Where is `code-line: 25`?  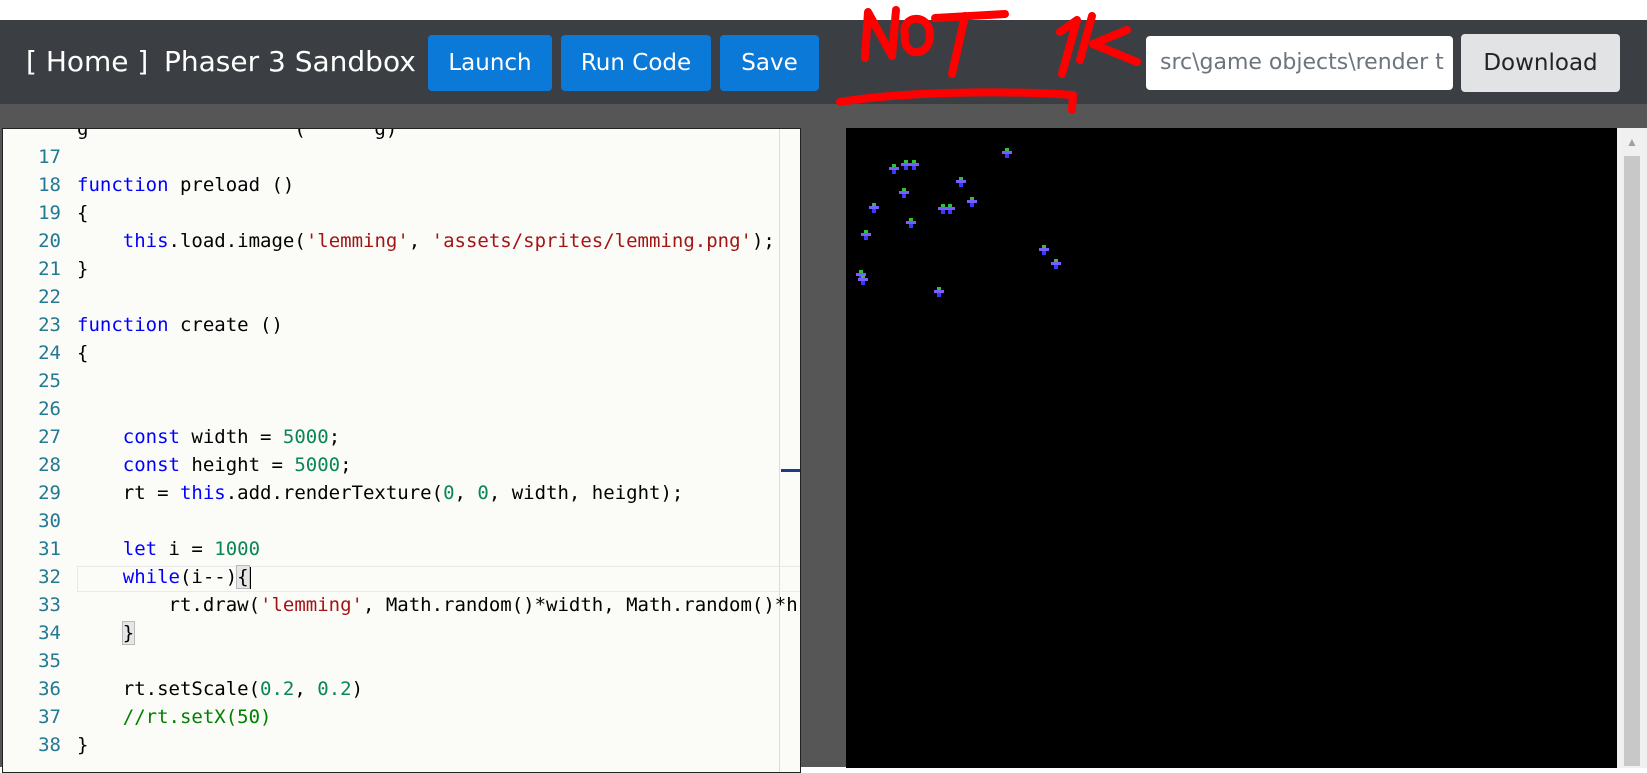 code-line: 25 is located at coordinates (49, 381).